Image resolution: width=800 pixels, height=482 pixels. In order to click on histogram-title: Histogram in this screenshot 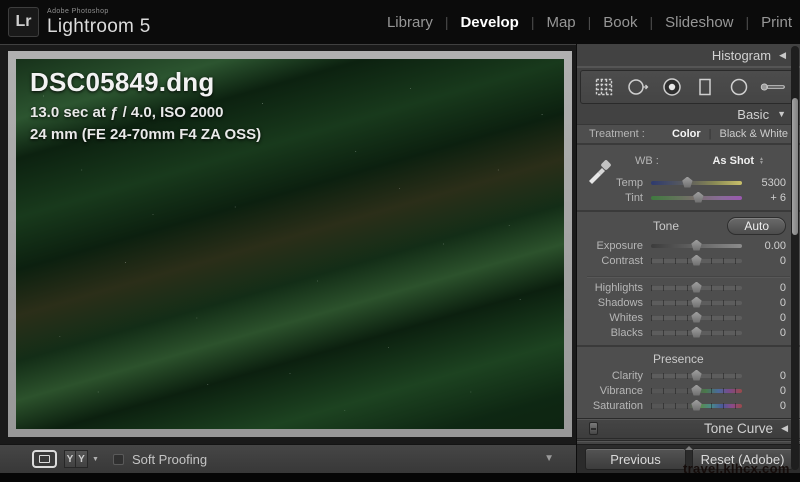, I will do `click(741, 55)`.